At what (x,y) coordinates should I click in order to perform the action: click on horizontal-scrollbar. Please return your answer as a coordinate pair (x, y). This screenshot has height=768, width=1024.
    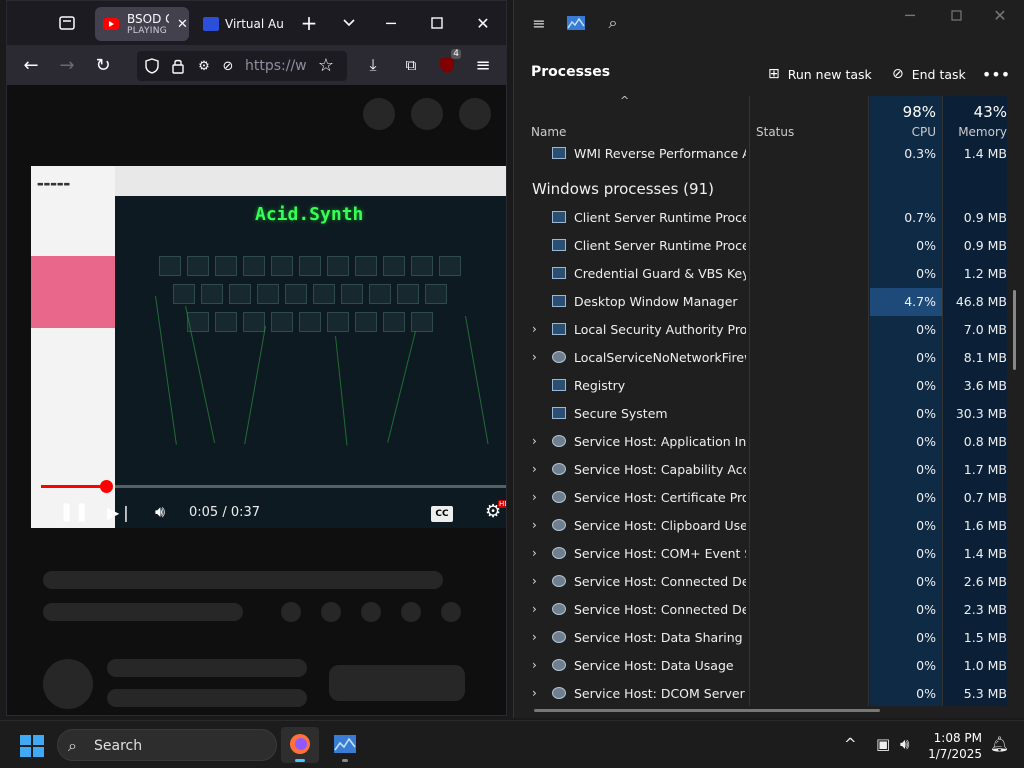
    Looking at the image, I should click on (707, 710).